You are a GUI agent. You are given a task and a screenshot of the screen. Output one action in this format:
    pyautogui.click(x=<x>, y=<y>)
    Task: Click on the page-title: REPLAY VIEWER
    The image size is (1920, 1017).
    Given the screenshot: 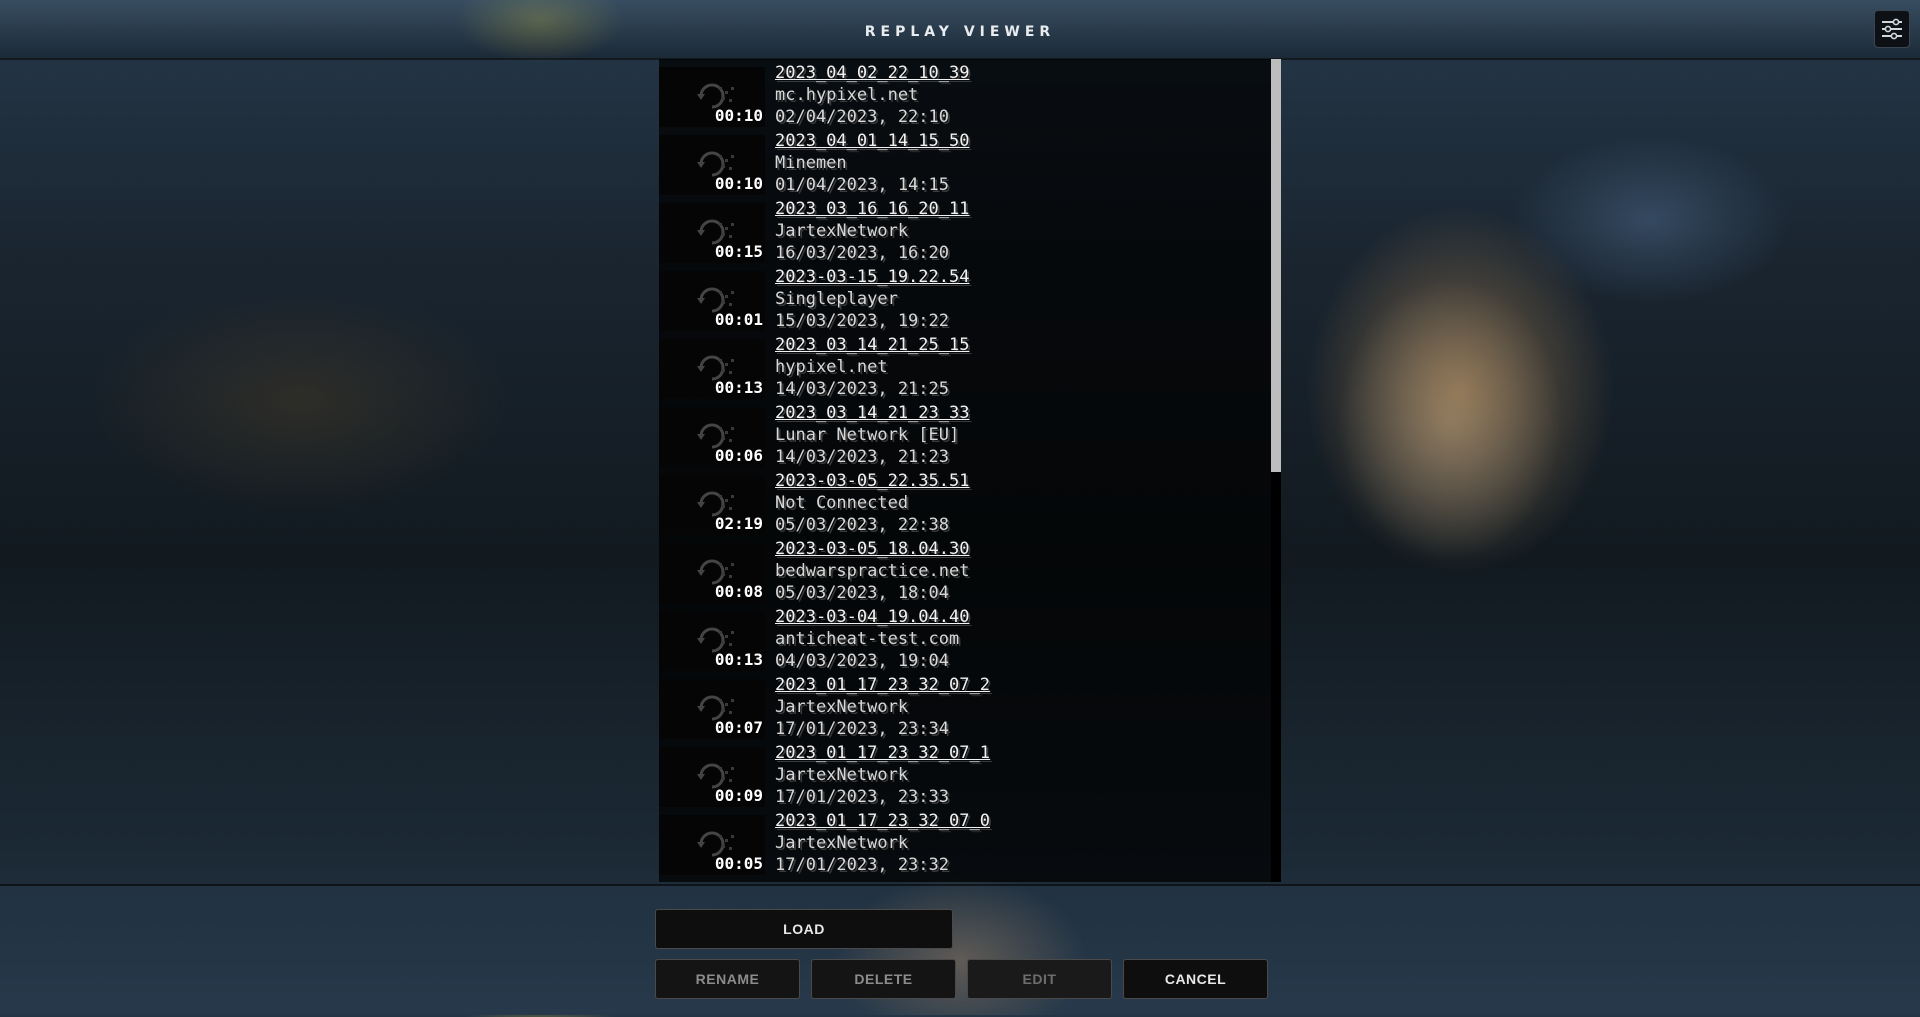 What is the action you would take?
    pyautogui.click(x=960, y=32)
    